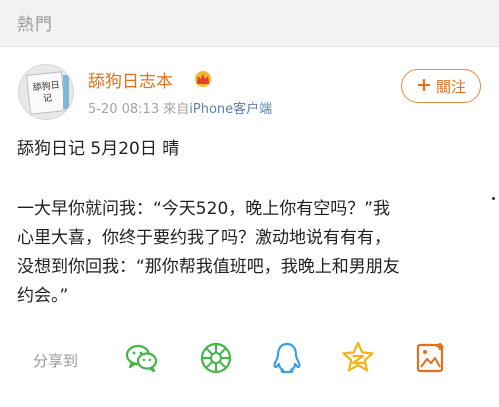  Describe the element at coordinates (130, 79) in the screenshot. I see `username: 舔狗日志本` at that location.